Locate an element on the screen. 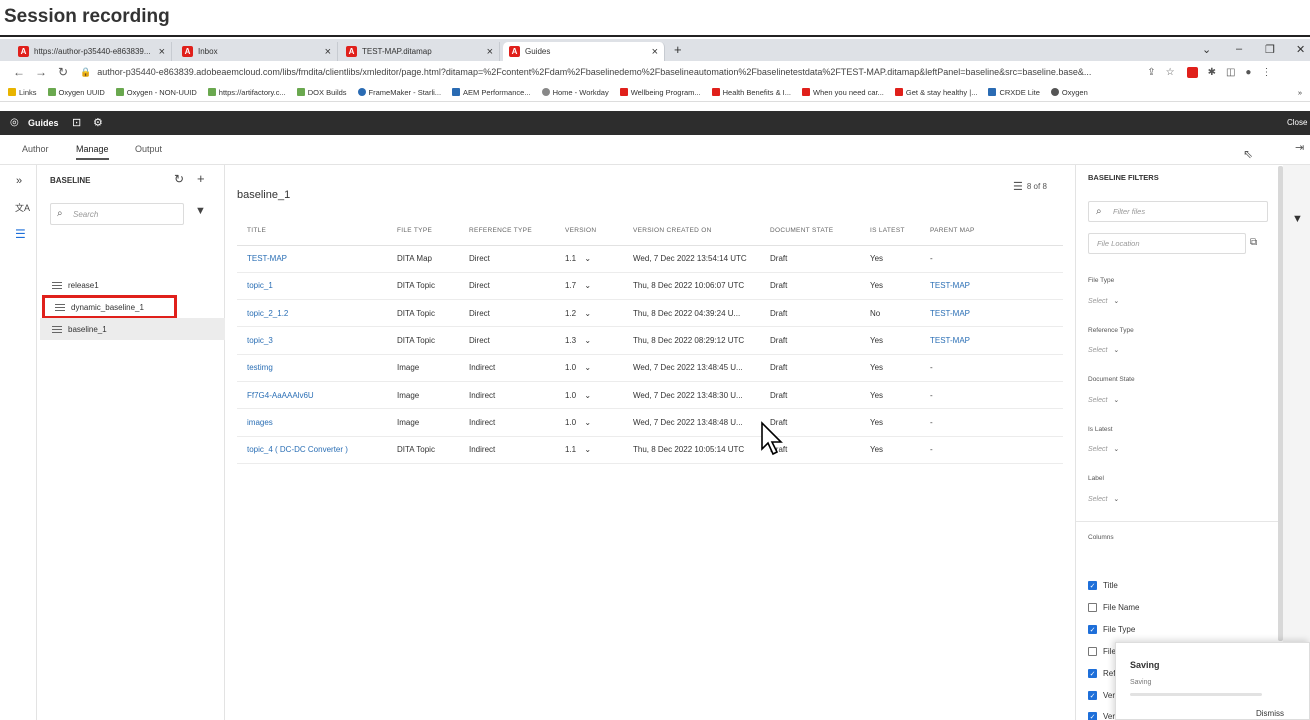 This screenshot has height=720, width=1310. label-select: Select ⌄ is located at coordinates (1103, 499).